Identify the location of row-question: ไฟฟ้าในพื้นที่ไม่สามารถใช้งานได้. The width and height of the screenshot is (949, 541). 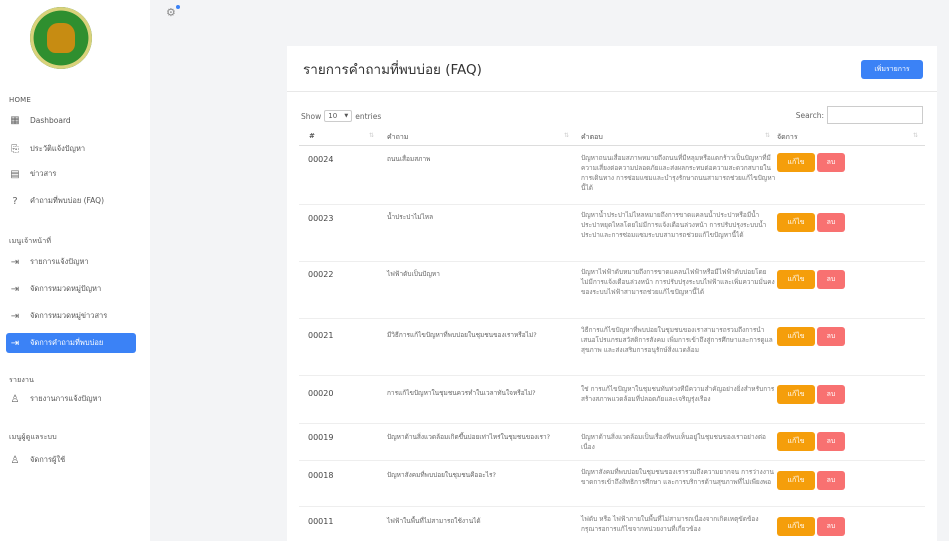
(434, 521).